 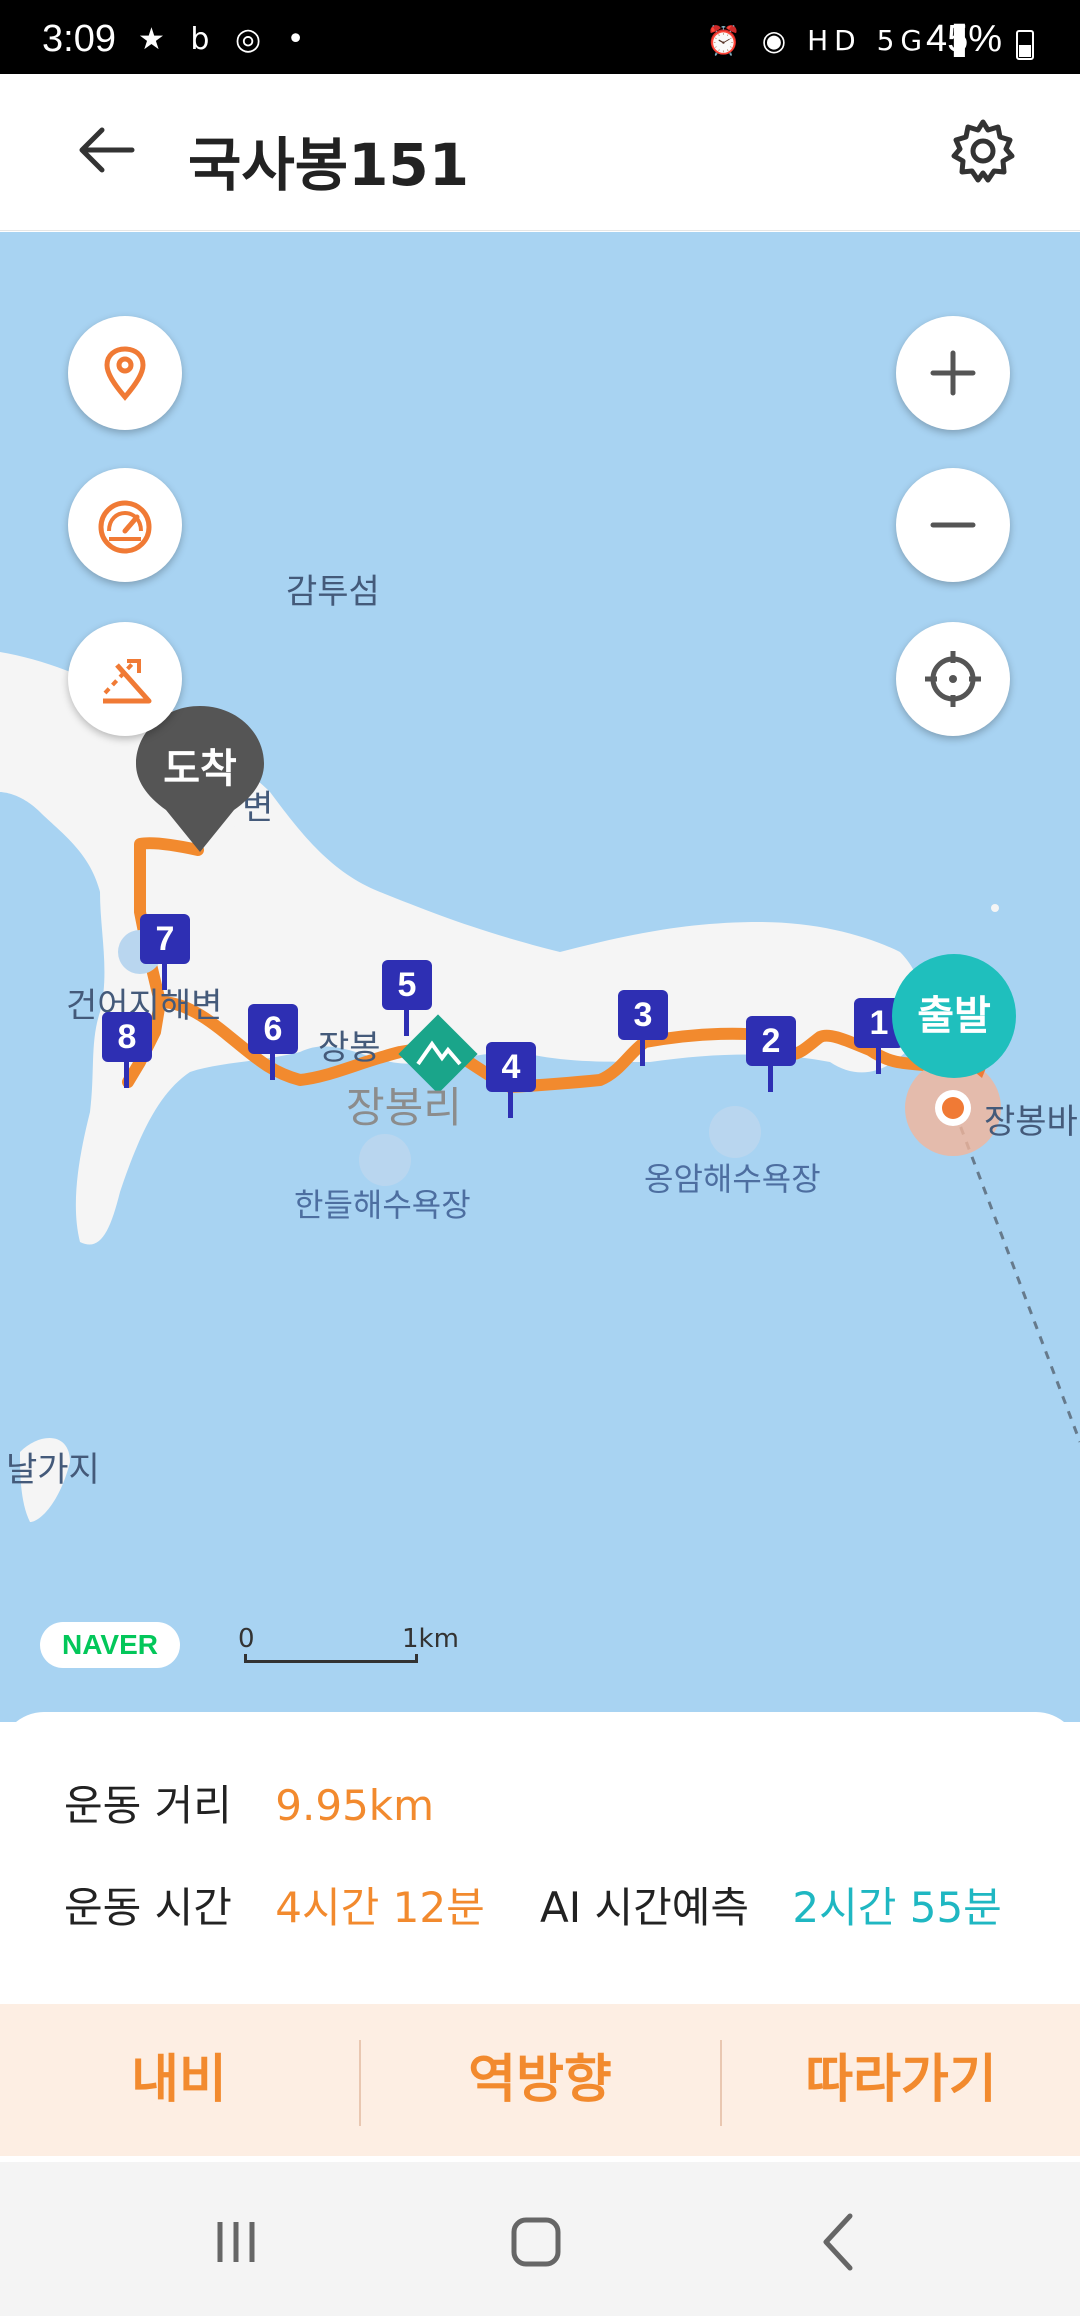 I want to click on status-bar: 3:09 ★ b ◎ • ⏰ ◉ HD 5G ▐ 45%, so click(x=540, y=37).